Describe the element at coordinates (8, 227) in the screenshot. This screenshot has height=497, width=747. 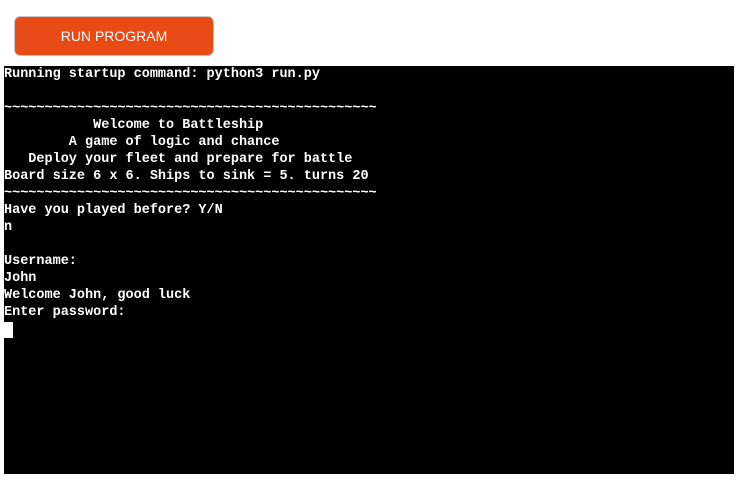
I see `terminal-line: n` at that location.